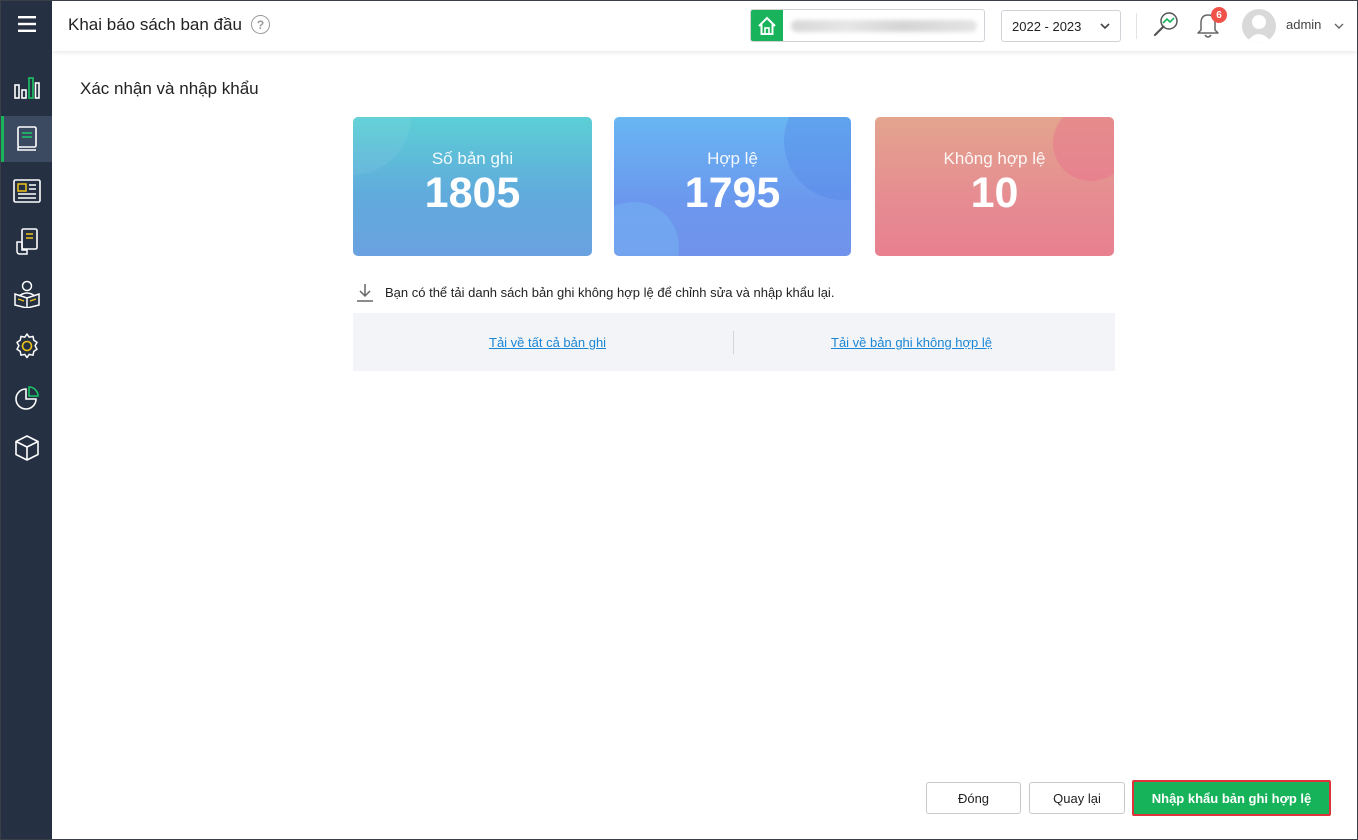 The height and width of the screenshot is (840, 1358). What do you see at coordinates (732, 158) in the screenshot?
I see `stat-label: Hợp lệ` at bounding box center [732, 158].